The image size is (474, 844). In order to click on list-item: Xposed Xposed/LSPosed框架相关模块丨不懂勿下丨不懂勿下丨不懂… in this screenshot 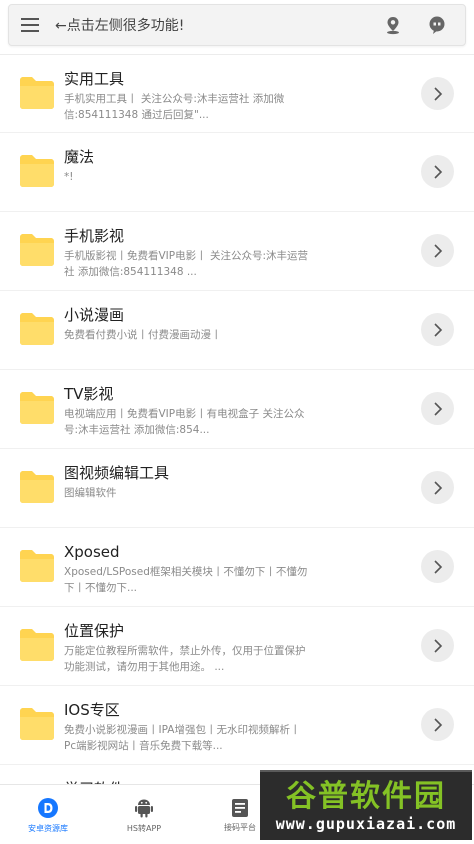, I will do `click(237, 567)`.